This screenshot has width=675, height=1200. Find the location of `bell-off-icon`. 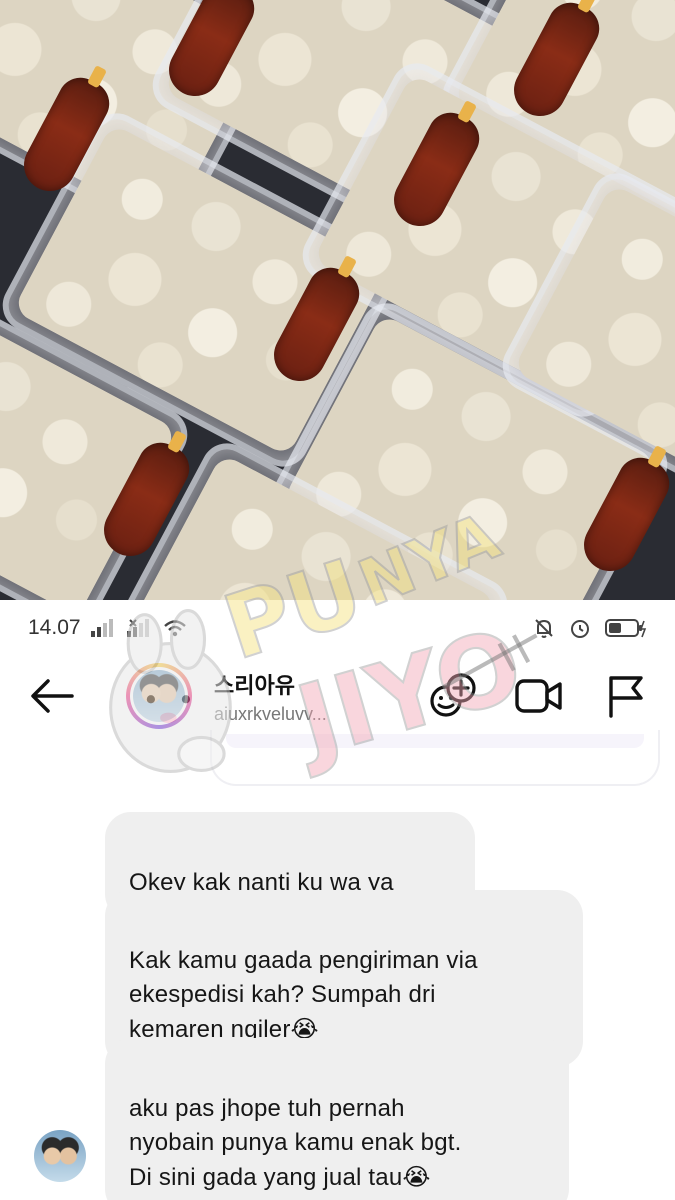

bell-off-icon is located at coordinates (544, 628).